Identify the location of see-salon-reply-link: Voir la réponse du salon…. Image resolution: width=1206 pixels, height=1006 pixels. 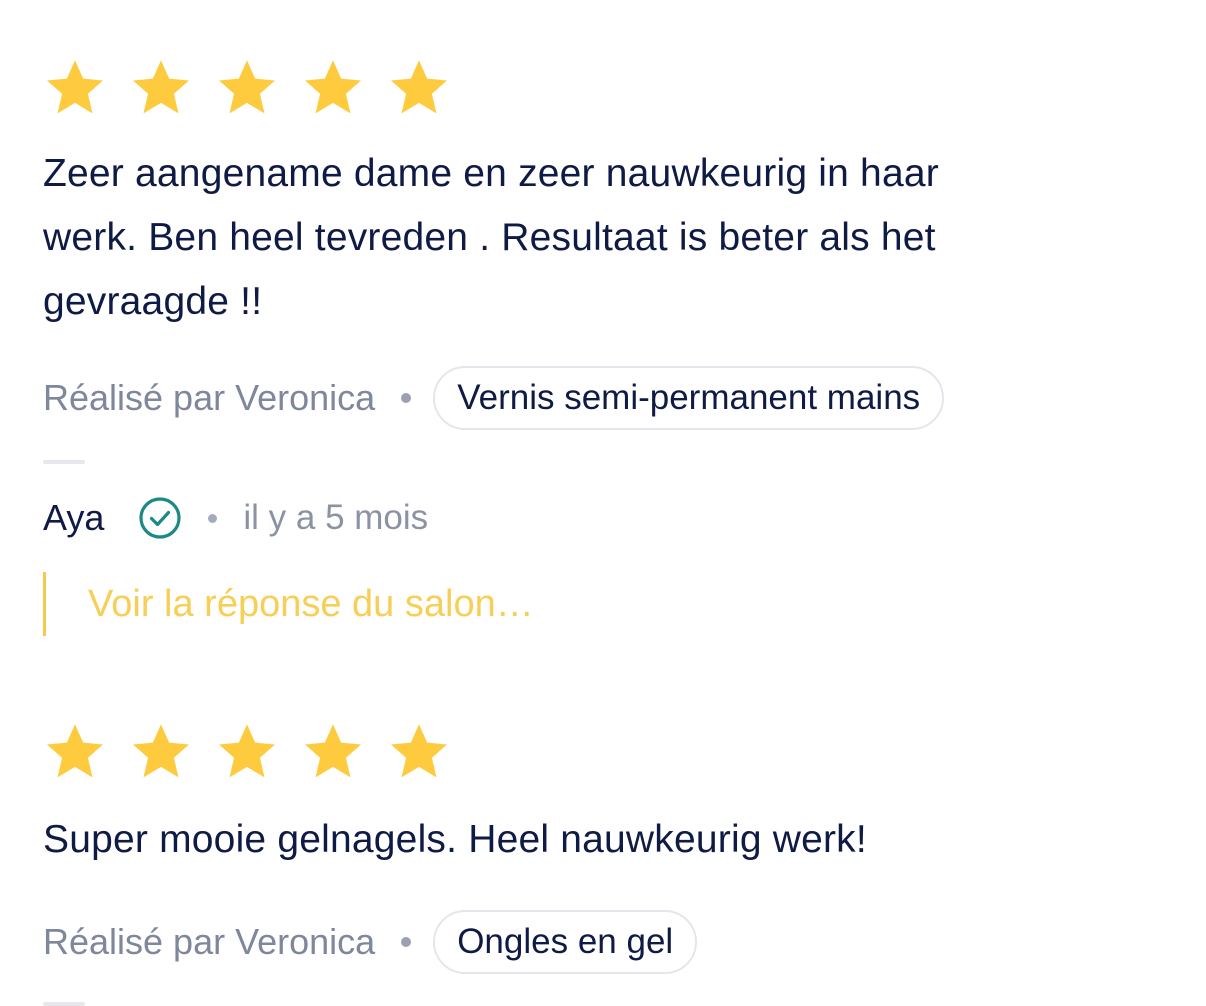
(311, 604).